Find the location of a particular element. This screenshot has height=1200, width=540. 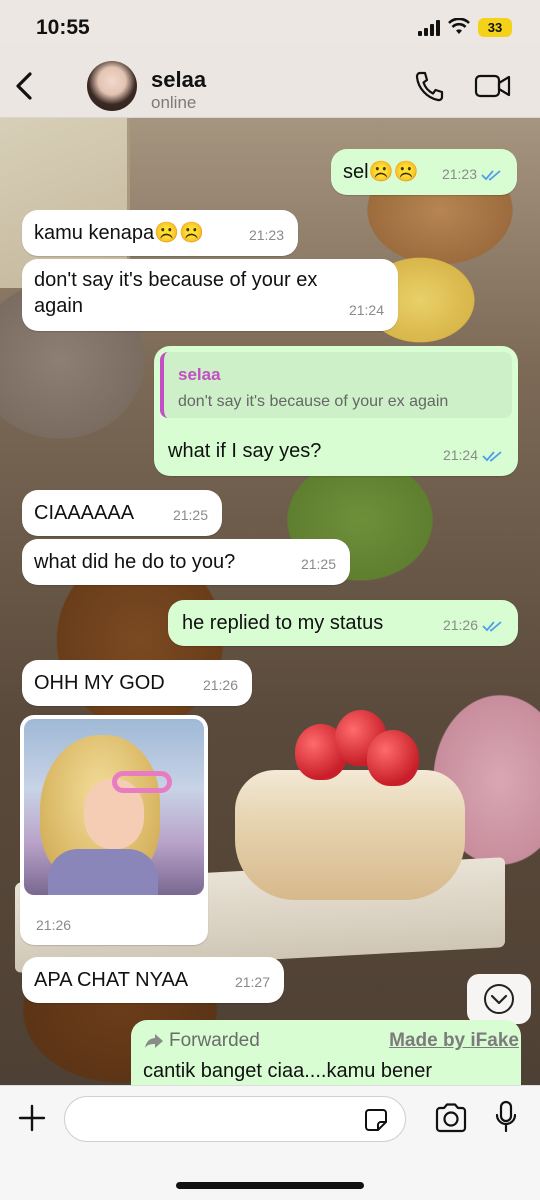

quoted-text: don't say it's because of your ex again is located at coordinates (313, 401).